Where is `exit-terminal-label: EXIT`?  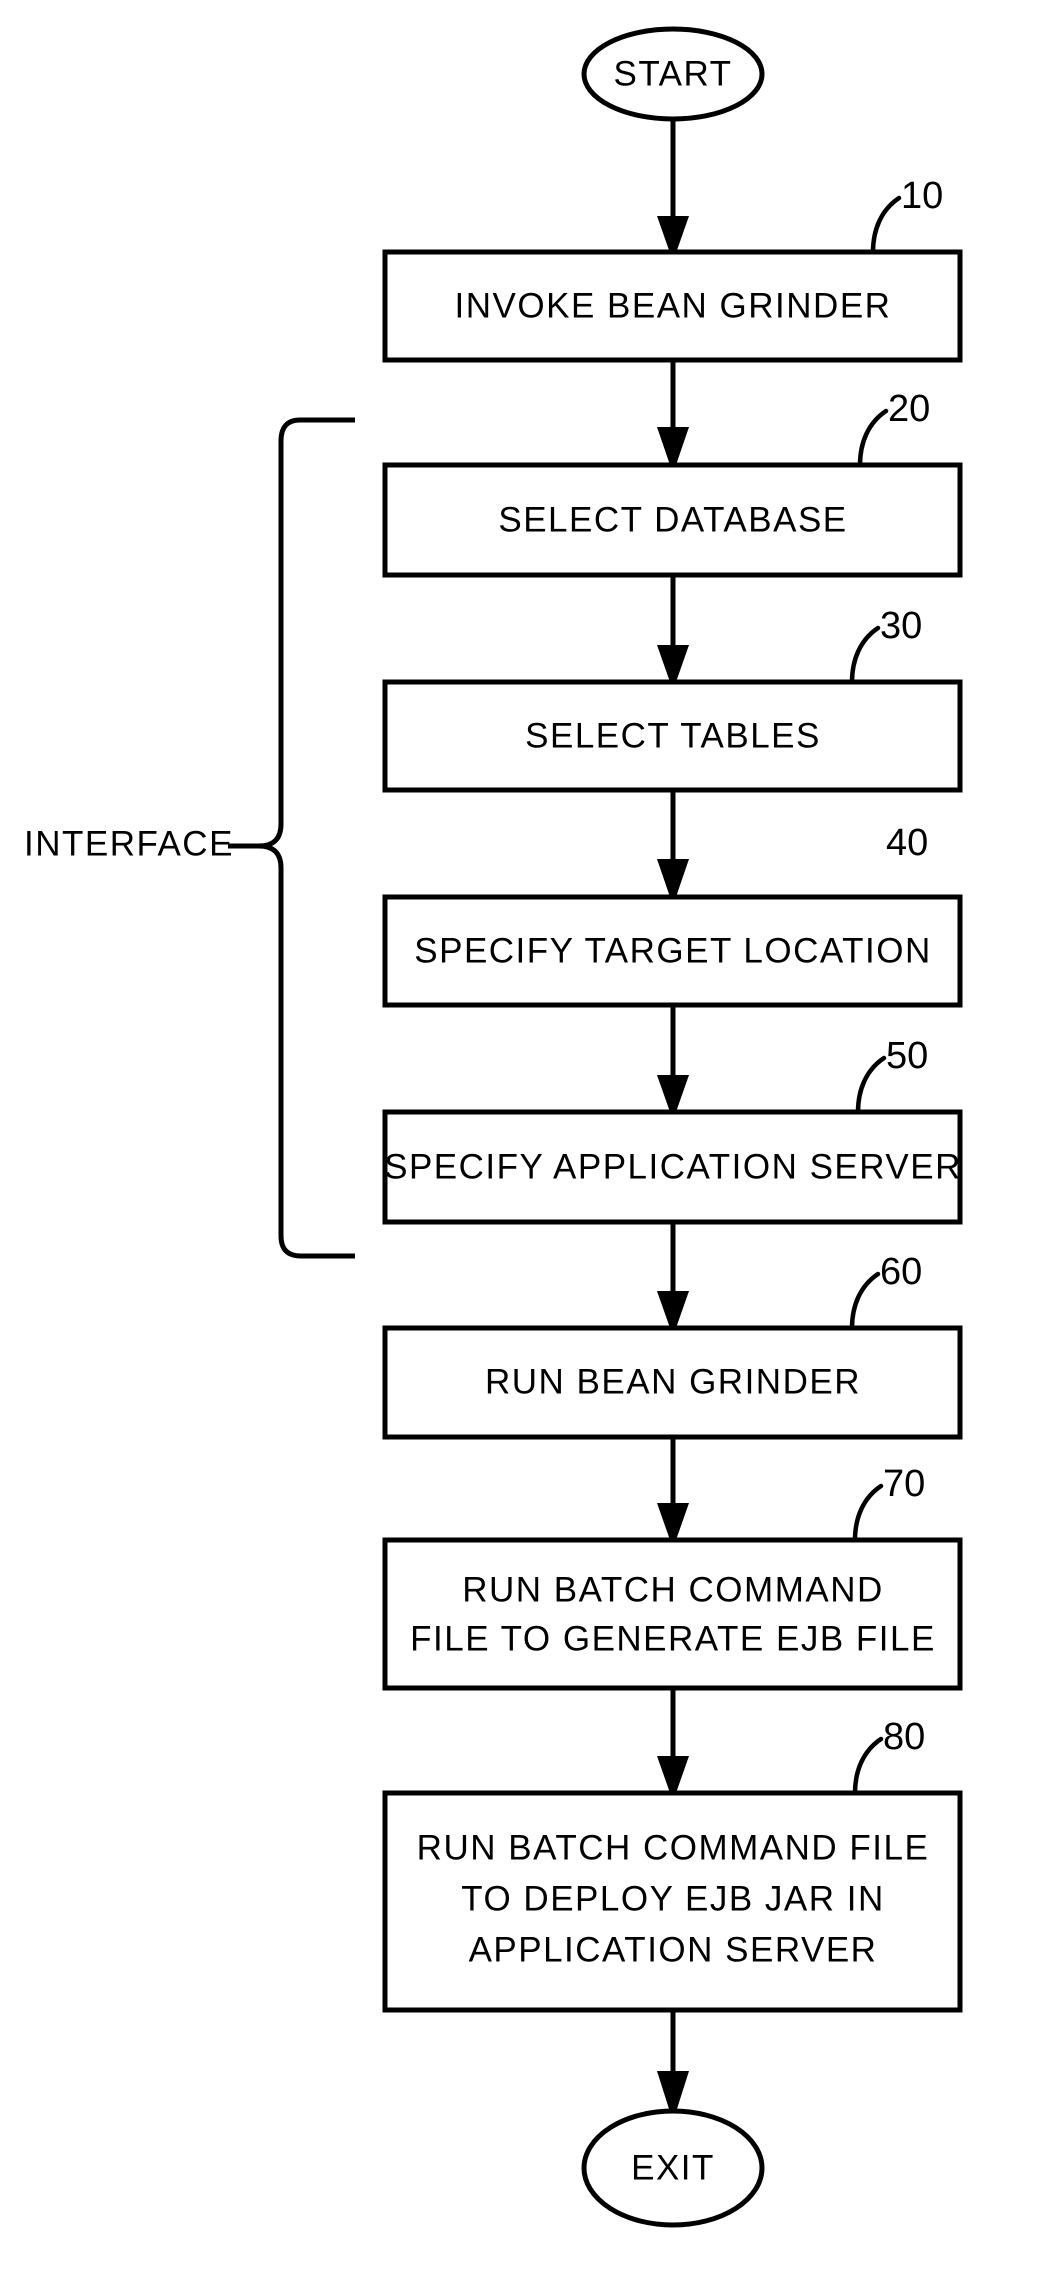 exit-terminal-label: EXIT is located at coordinates (673, 2167).